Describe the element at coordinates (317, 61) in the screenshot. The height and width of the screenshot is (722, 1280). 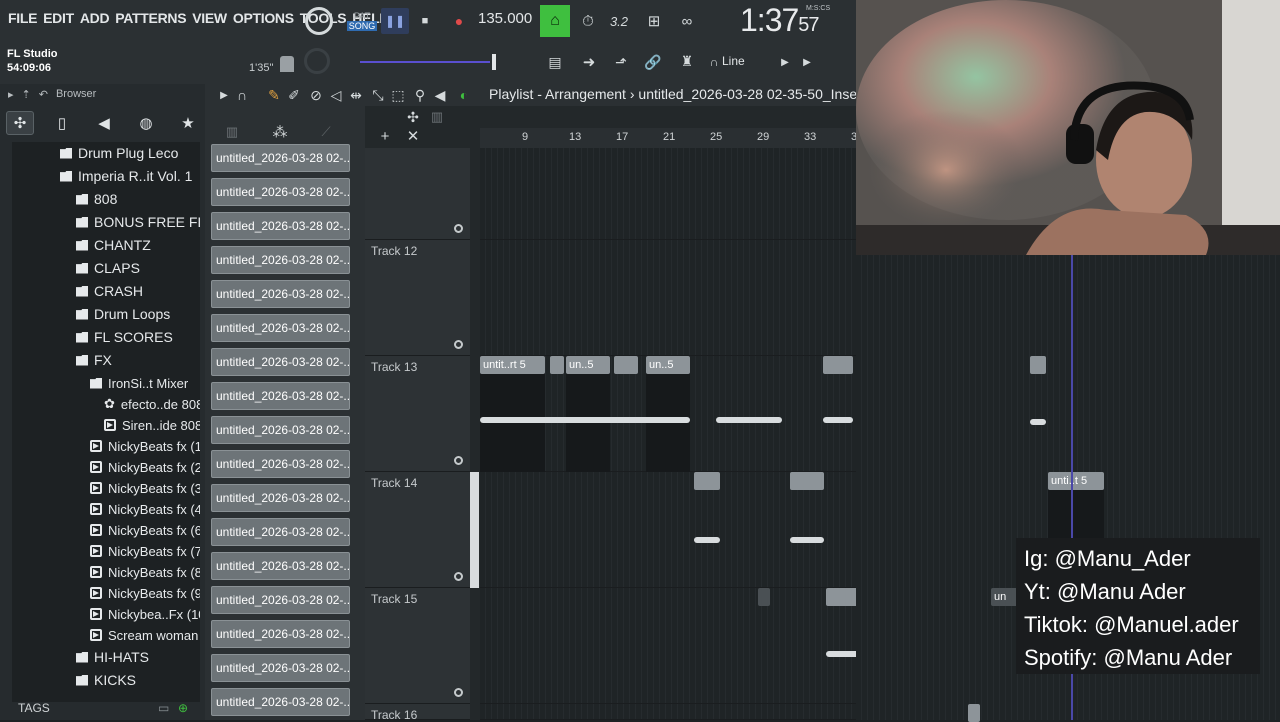
I see `pitch-knob` at that location.